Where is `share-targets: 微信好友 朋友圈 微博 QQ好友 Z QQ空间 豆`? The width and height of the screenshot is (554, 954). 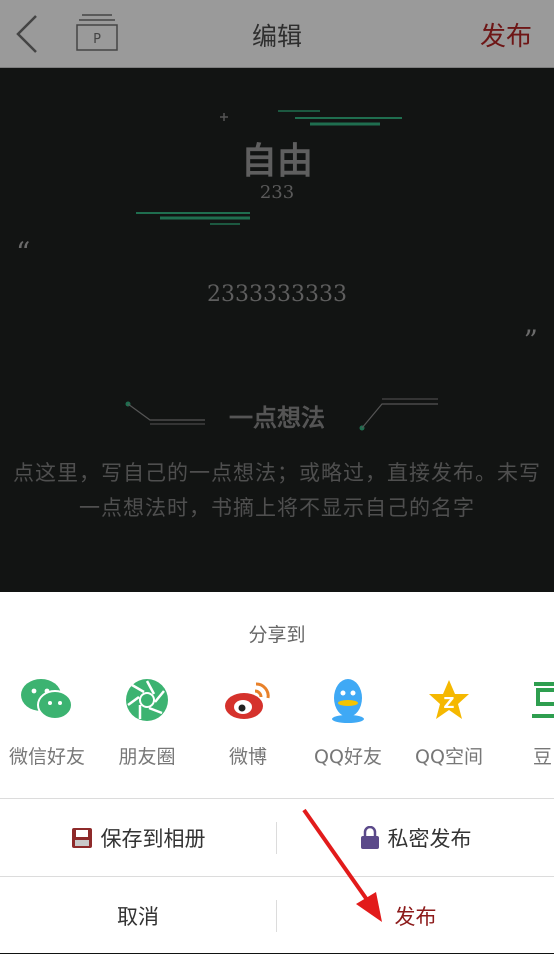
share-targets: 微信好友 朋友圈 微博 QQ好友 Z QQ空间 豆 is located at coordinates (277, 725).